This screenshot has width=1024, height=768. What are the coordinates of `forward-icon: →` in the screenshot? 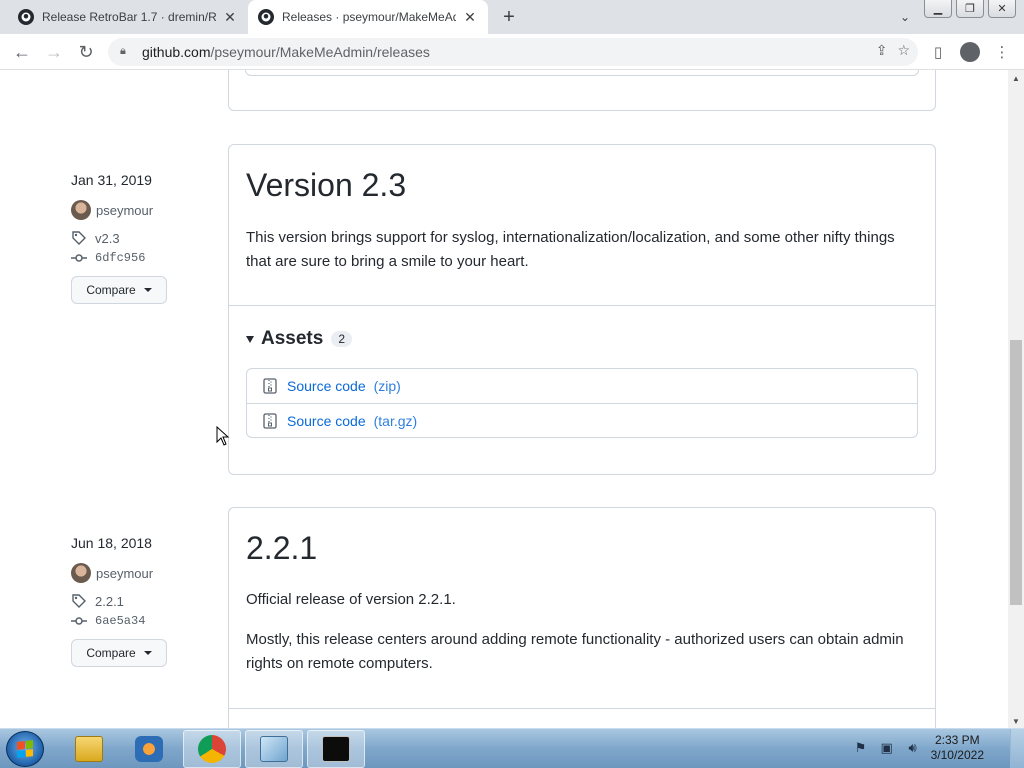 It's located at (54, 52).